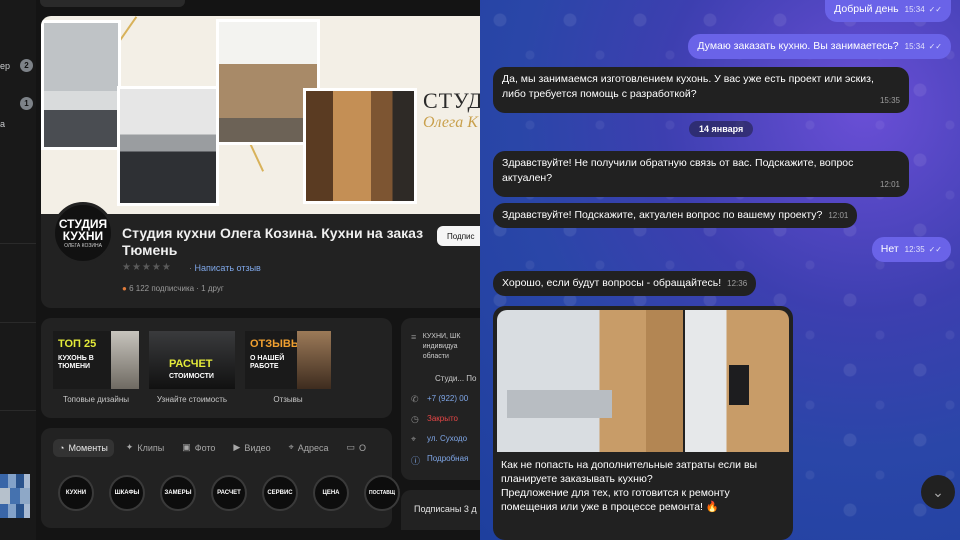  Describe the element at coordinates (83, 245) in the screenshot. I see `logo-text: ОЛЕГА КОЗИНА` at that location.